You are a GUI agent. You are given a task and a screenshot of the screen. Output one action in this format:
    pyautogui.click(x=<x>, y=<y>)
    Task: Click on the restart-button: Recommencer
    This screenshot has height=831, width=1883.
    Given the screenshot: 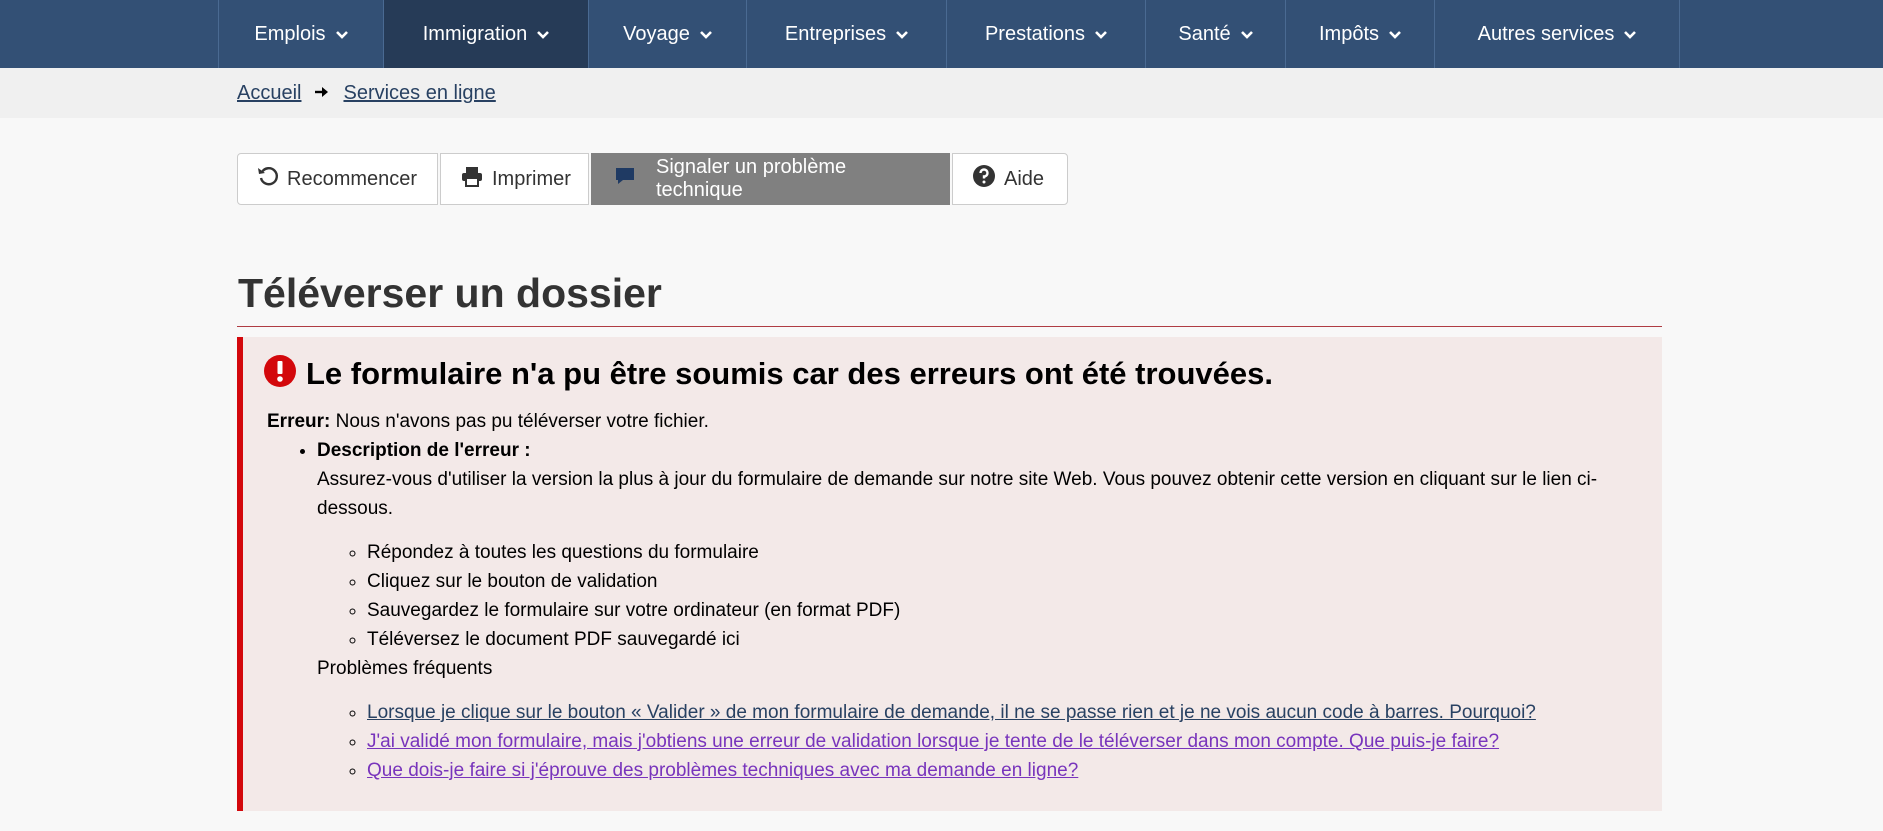 What is the action you would take?
    pyautogui.click(x=337, y=179)
    